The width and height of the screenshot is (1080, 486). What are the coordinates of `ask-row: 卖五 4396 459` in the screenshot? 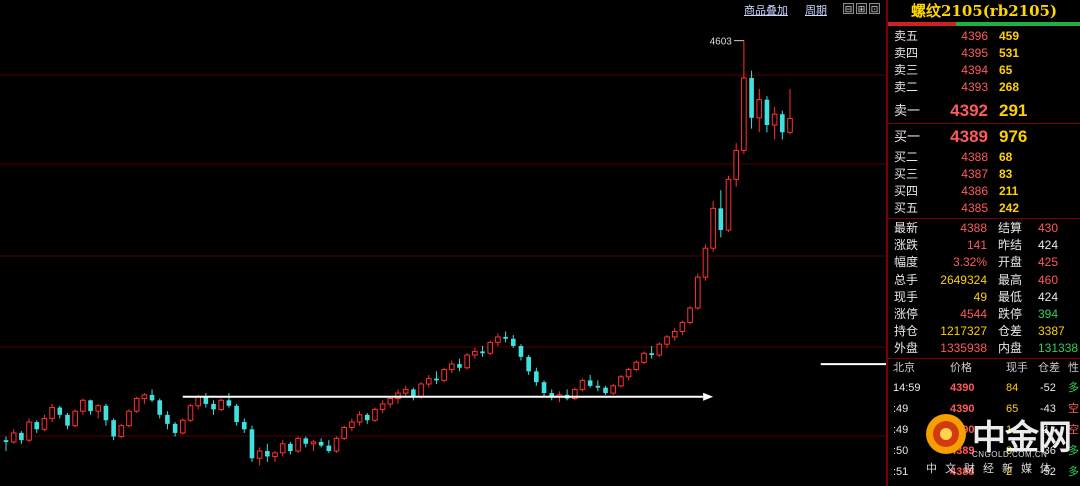 It's located at (984, 36).